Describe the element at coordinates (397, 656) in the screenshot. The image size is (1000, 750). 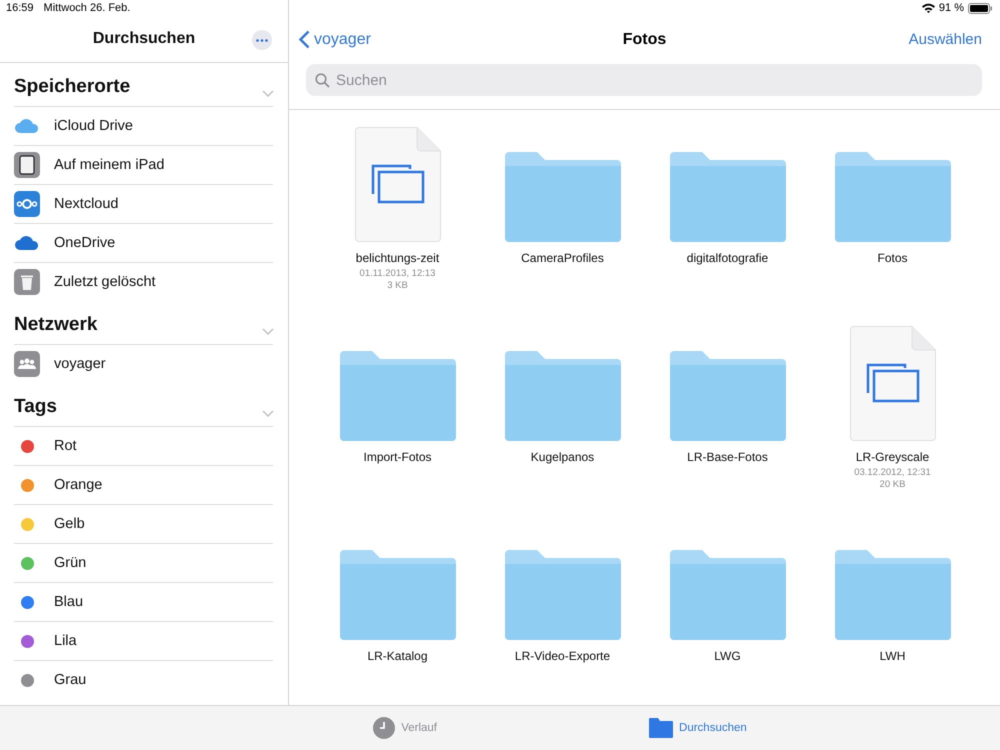
I see `file-name: LR-Katalog` at that location.